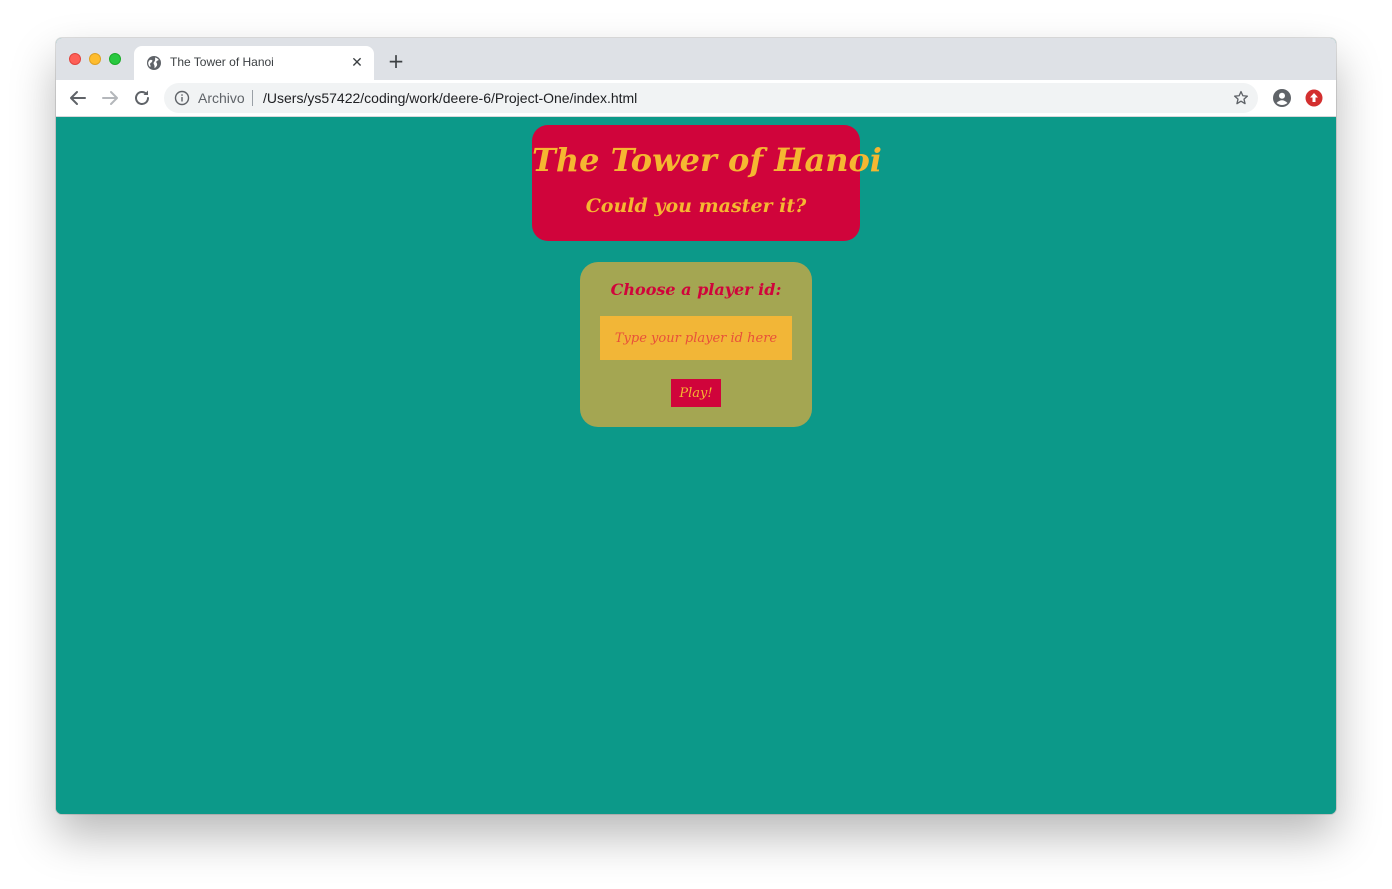 Image resolution: width=1392 pixels, height=889 pixels. What do you see at coordinates (696, 338) in the screenshot?
I see `player-id-input` at bounding box center [696, 338].